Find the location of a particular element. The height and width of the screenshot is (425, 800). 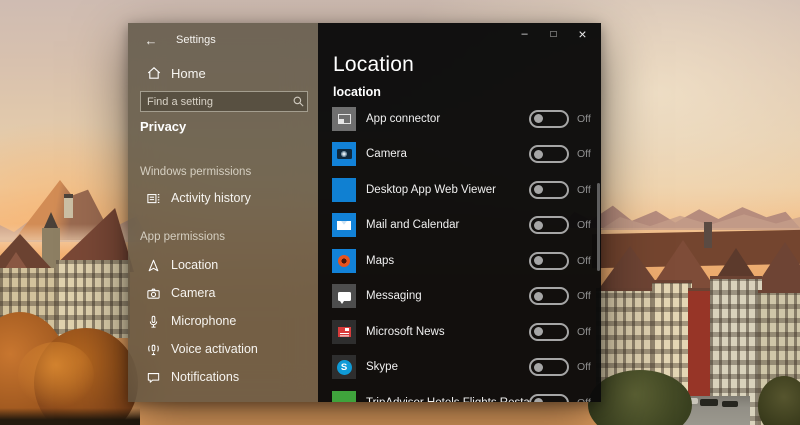

app-name: Microsoft News is located at coordinates (405, 331).